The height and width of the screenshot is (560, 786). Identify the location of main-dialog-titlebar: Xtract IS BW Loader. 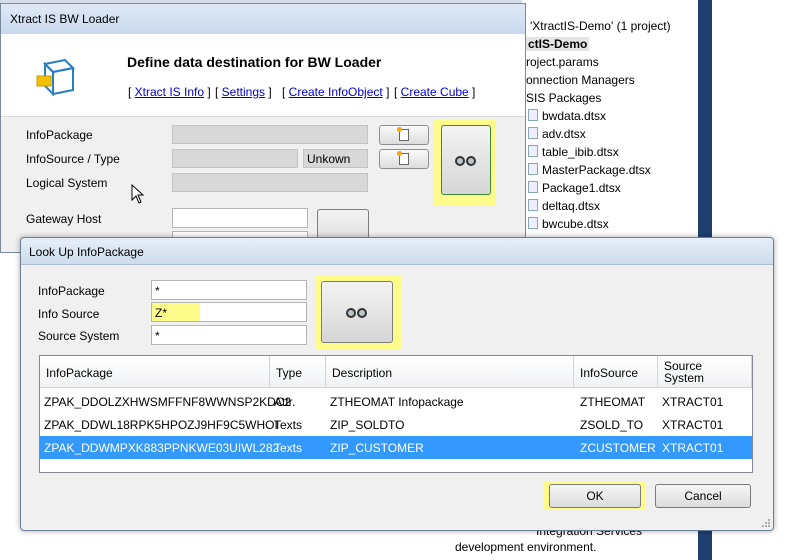
(263, 19).